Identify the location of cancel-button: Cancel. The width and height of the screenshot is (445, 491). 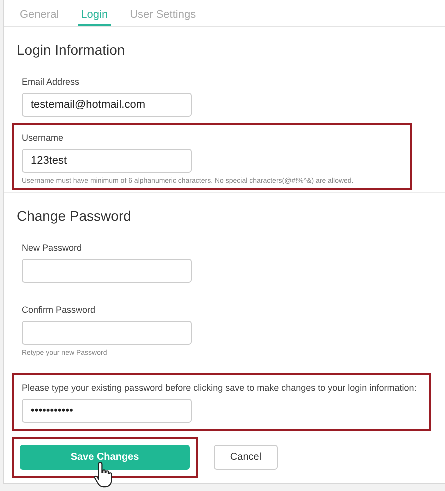
(246, 457).